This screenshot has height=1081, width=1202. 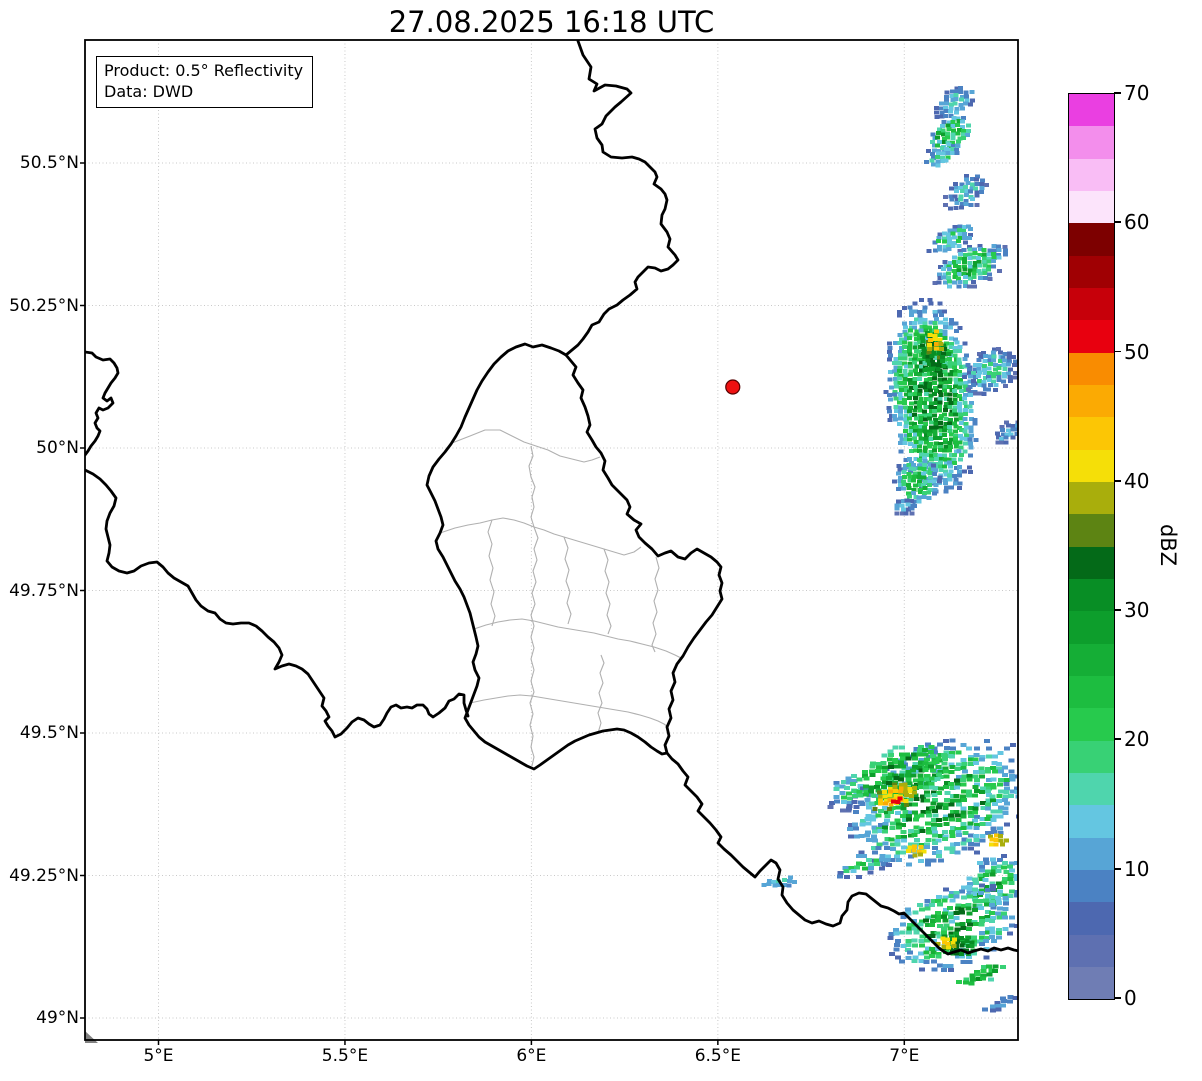 I want to click on canton-border, so click(x=577, y=638).